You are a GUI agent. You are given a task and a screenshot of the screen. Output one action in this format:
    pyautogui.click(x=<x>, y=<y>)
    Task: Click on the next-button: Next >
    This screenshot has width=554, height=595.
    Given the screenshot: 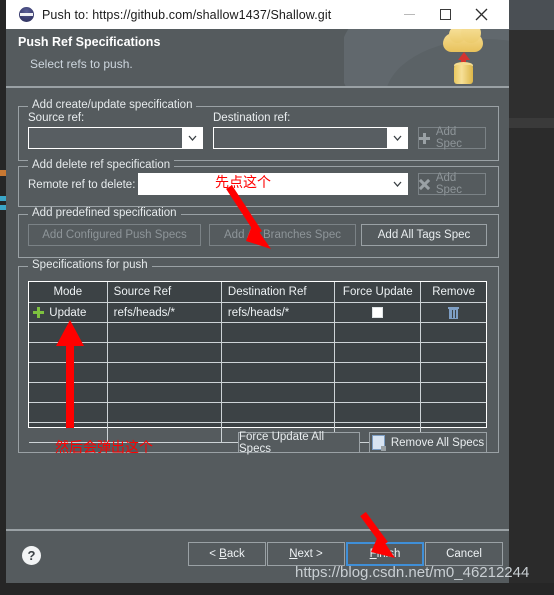 What is the action you would take?
    pyautogui.click(x=306, y=554)
    